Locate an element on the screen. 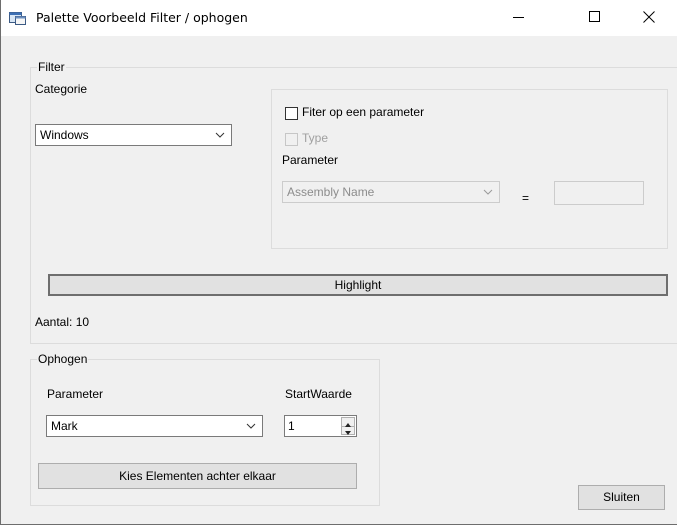 The height and width of the screenshot is (525, 677). filter-parameter-dropdown: Assembly Name is located at coordinates (391, 192).